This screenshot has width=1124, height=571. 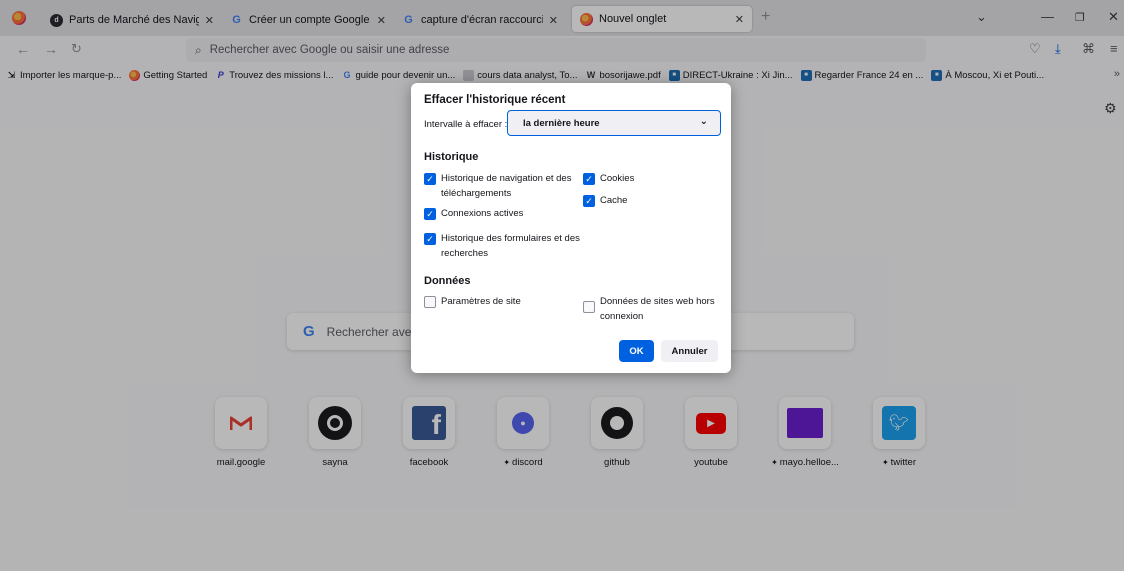 What do you see at coordinates (703, 121) in the screenshot?
I see `chevron-down-icon: ⌄` at bounding box center [703, 121].